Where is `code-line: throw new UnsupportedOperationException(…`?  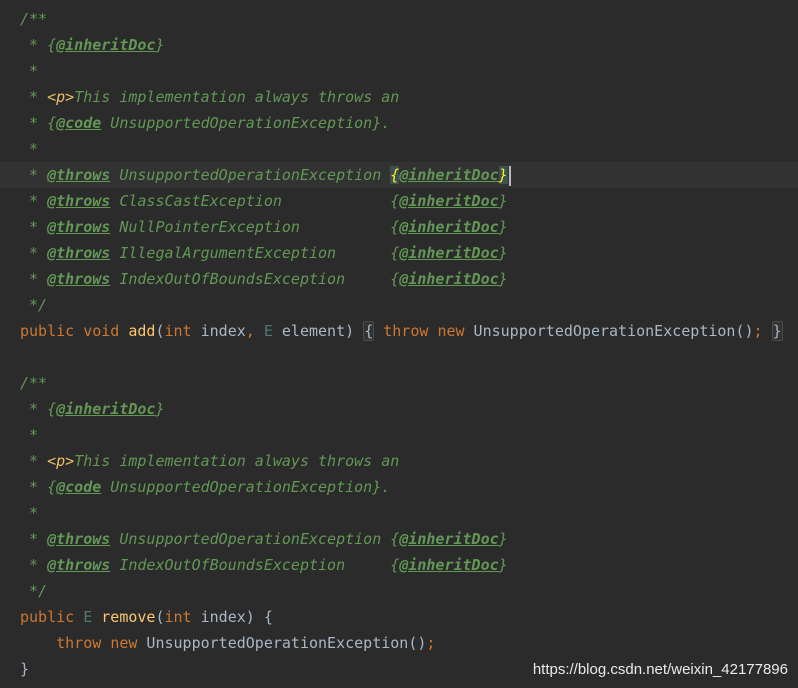
code-line: throw new UnsupportedOperationException(… is located at coordinates (399, 643).